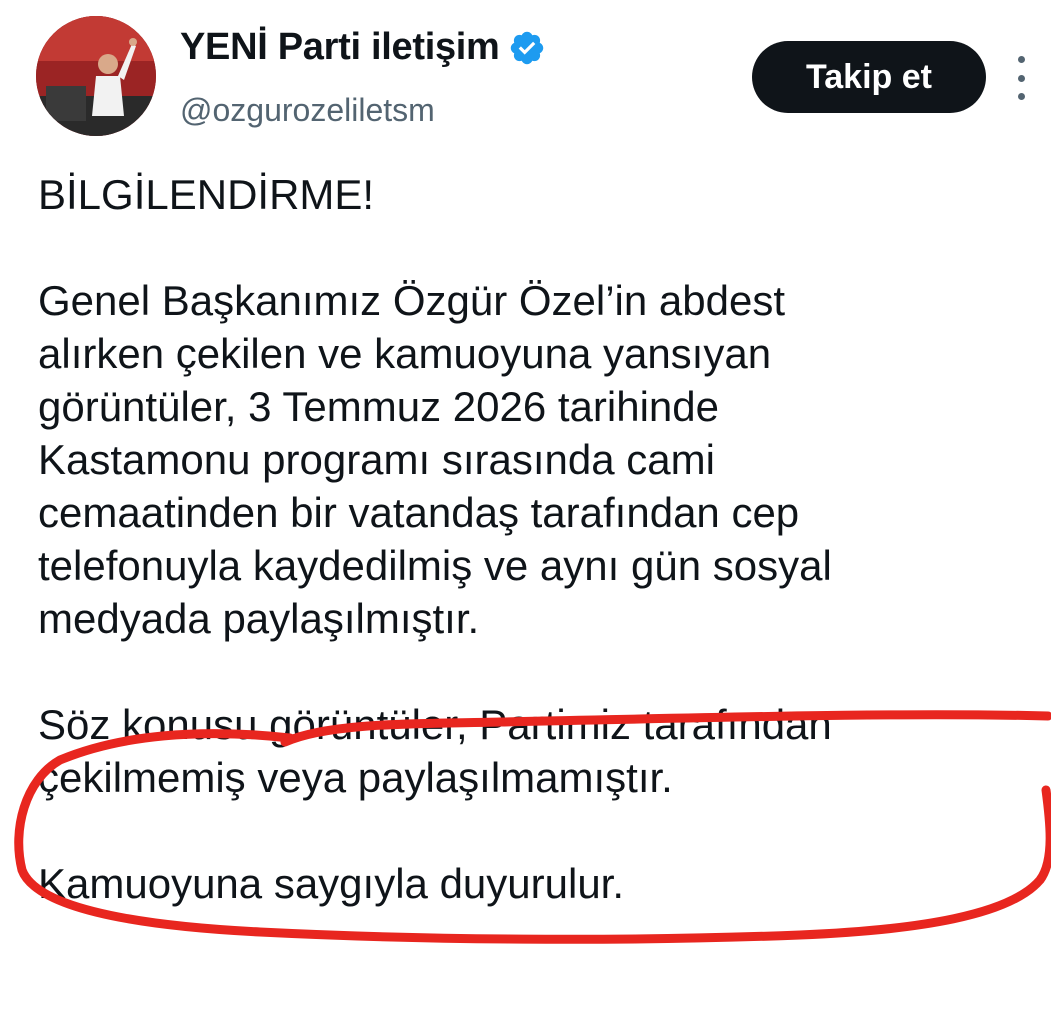 The height and width of the screenshot is (1020, 1051). I want to click on tweet-line: görüntüler, 3 Temmuz 2026 tarihinde, so click(378, 406).